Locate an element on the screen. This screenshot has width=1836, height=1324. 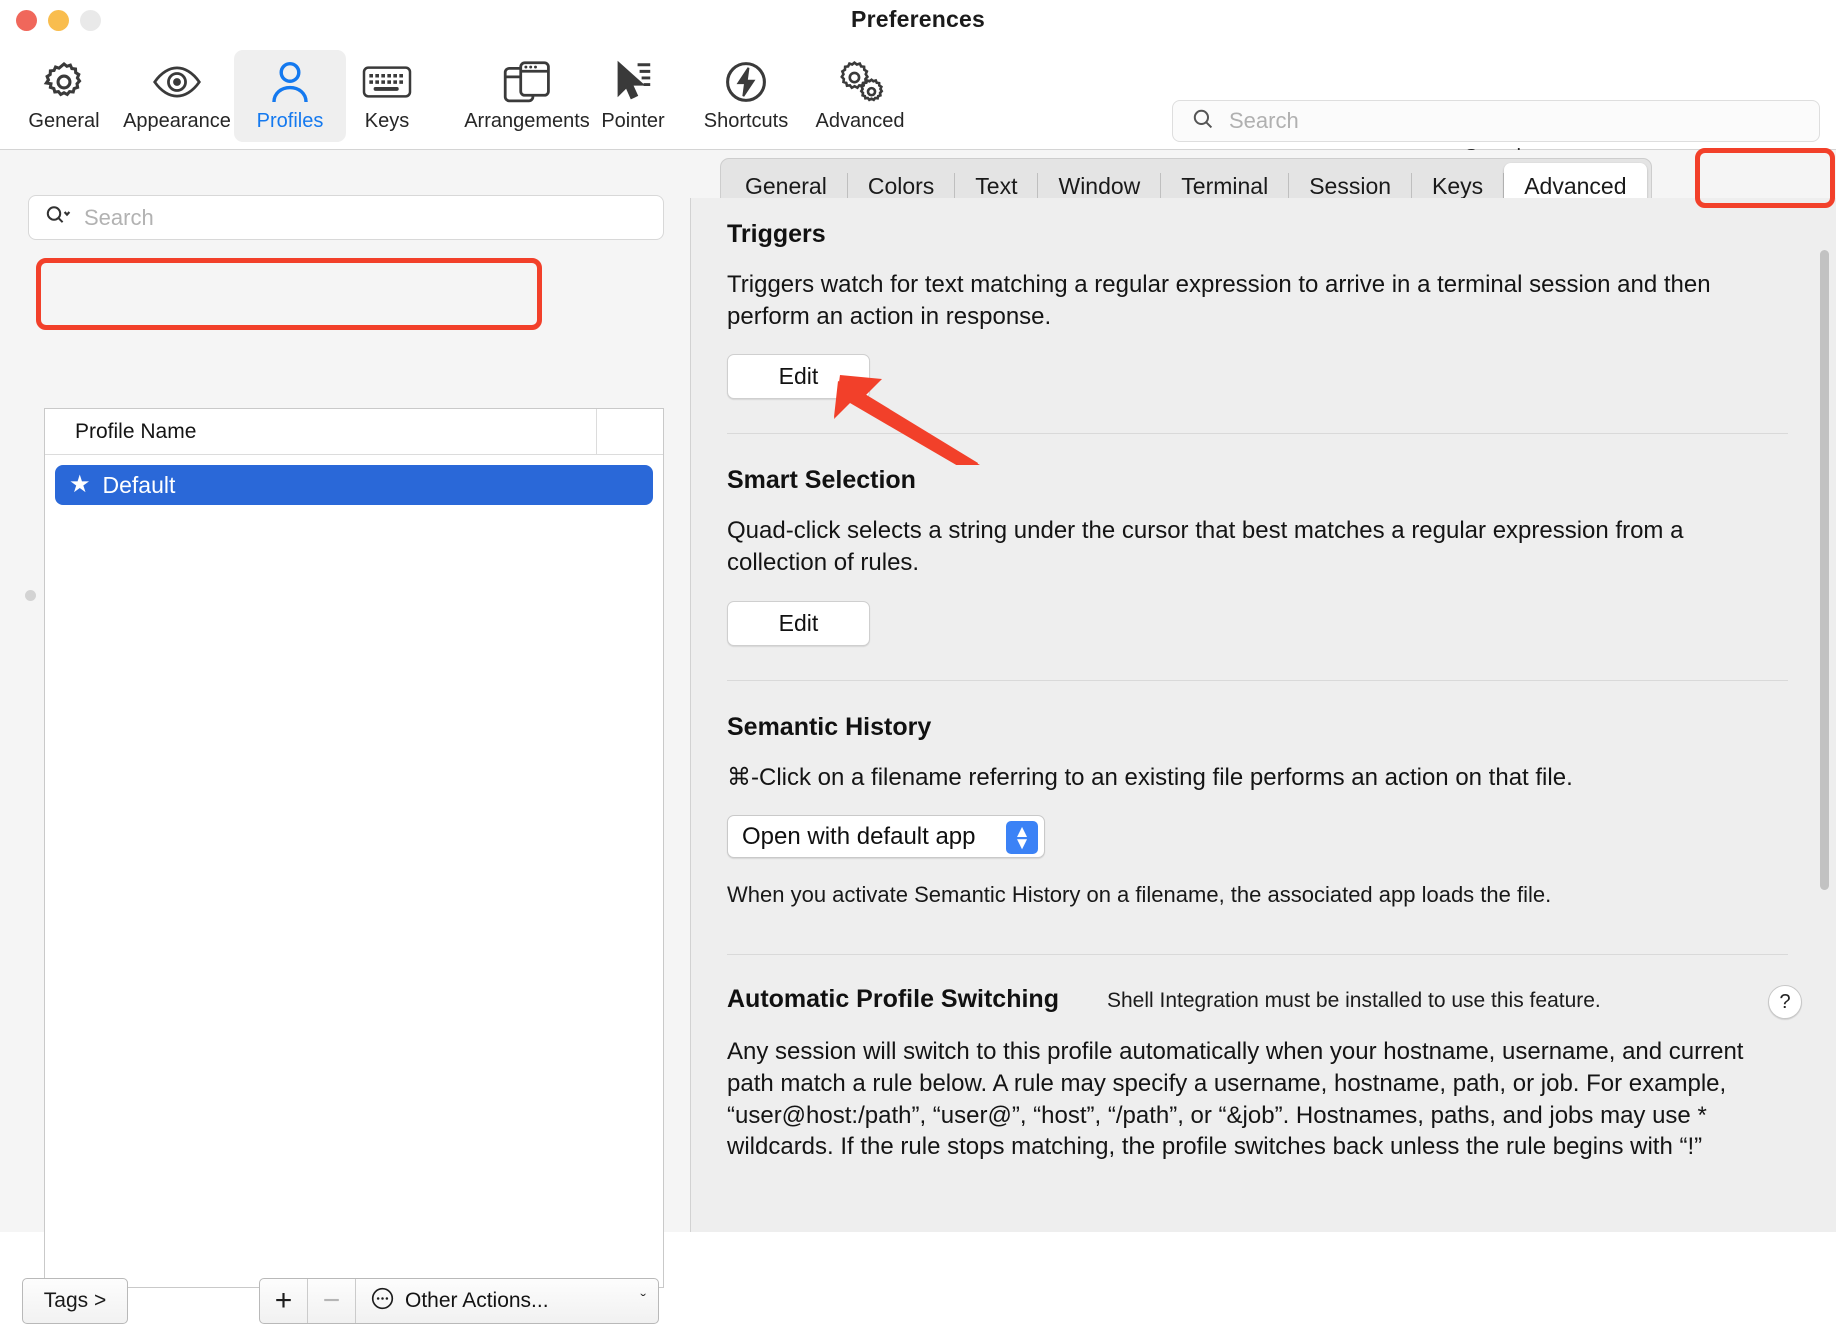
smart-selection-edit-button: Edit is located at coordinates (798, 623).